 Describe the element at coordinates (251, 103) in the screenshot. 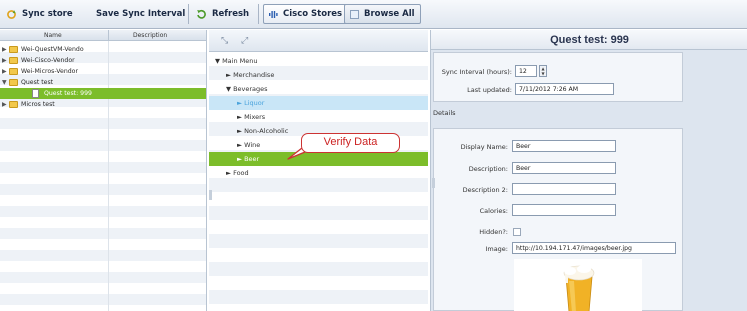

I see `menu-item-label: ► Liquor` at that location.